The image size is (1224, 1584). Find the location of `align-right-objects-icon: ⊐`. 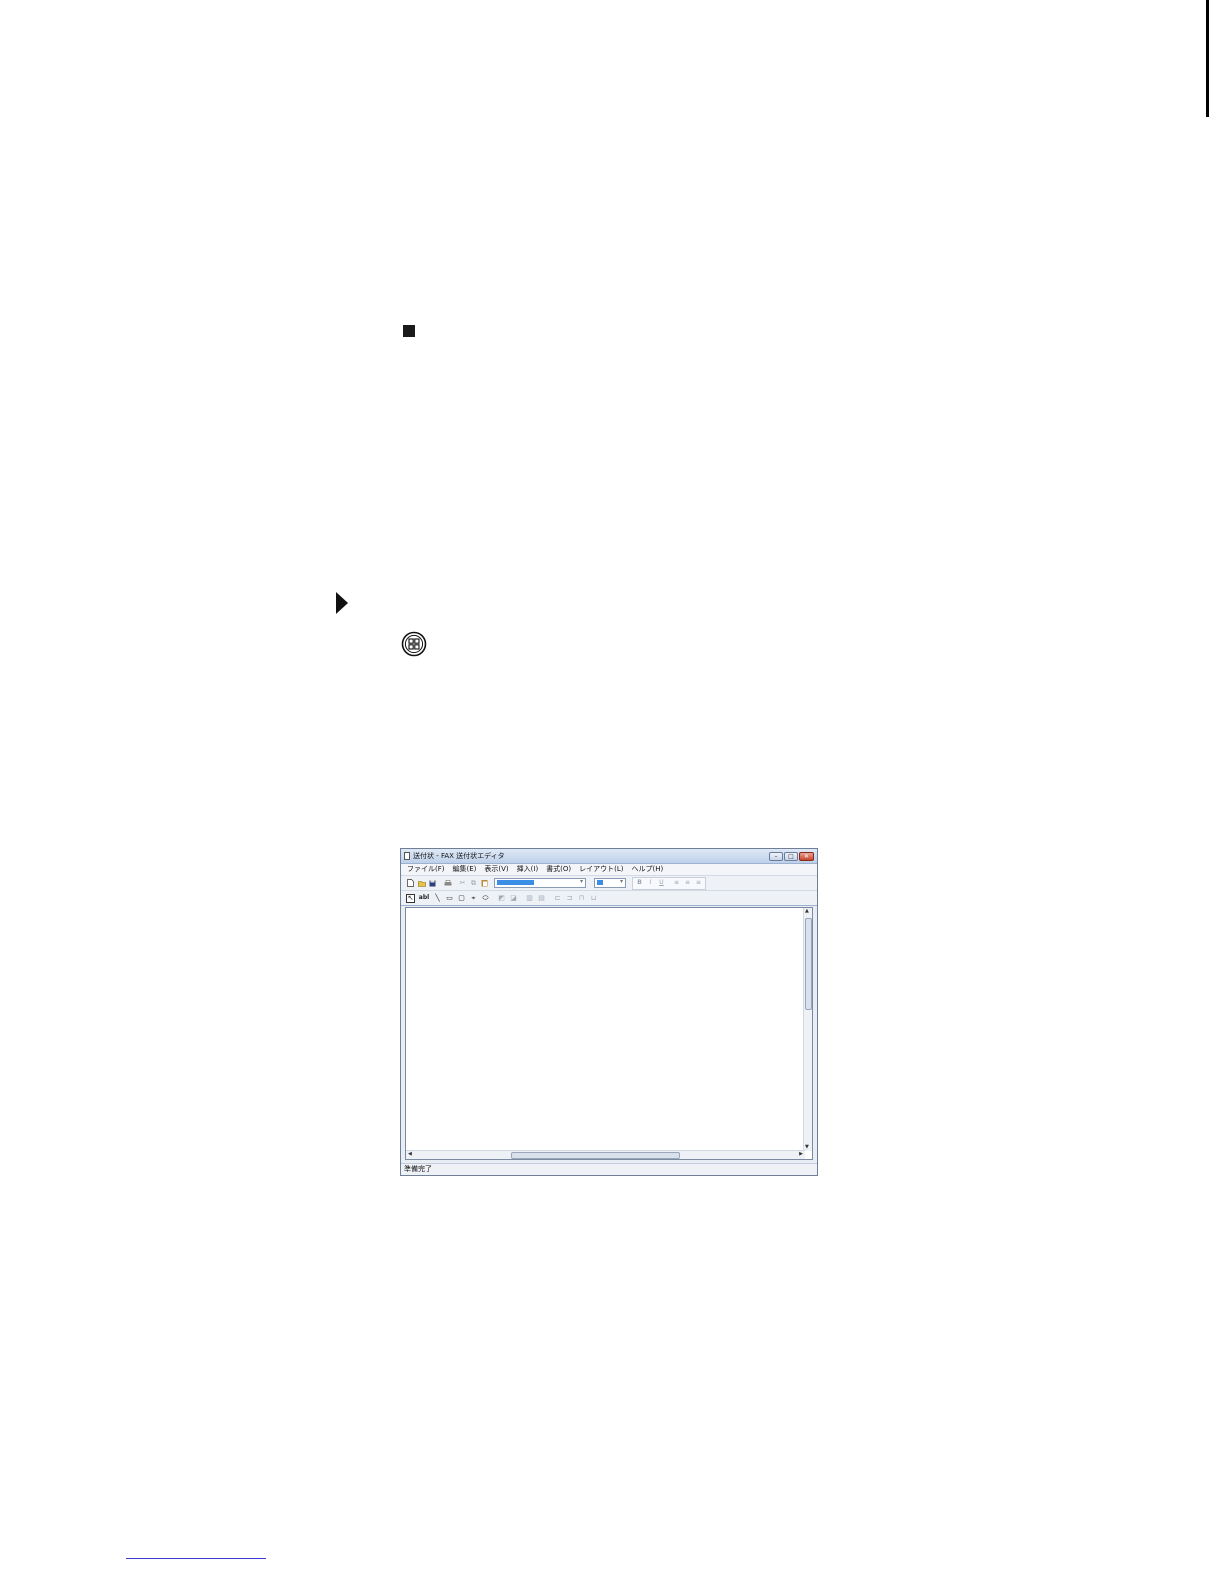

align-right-objects-icon: ⊐ is located at coordinates (569, 898).